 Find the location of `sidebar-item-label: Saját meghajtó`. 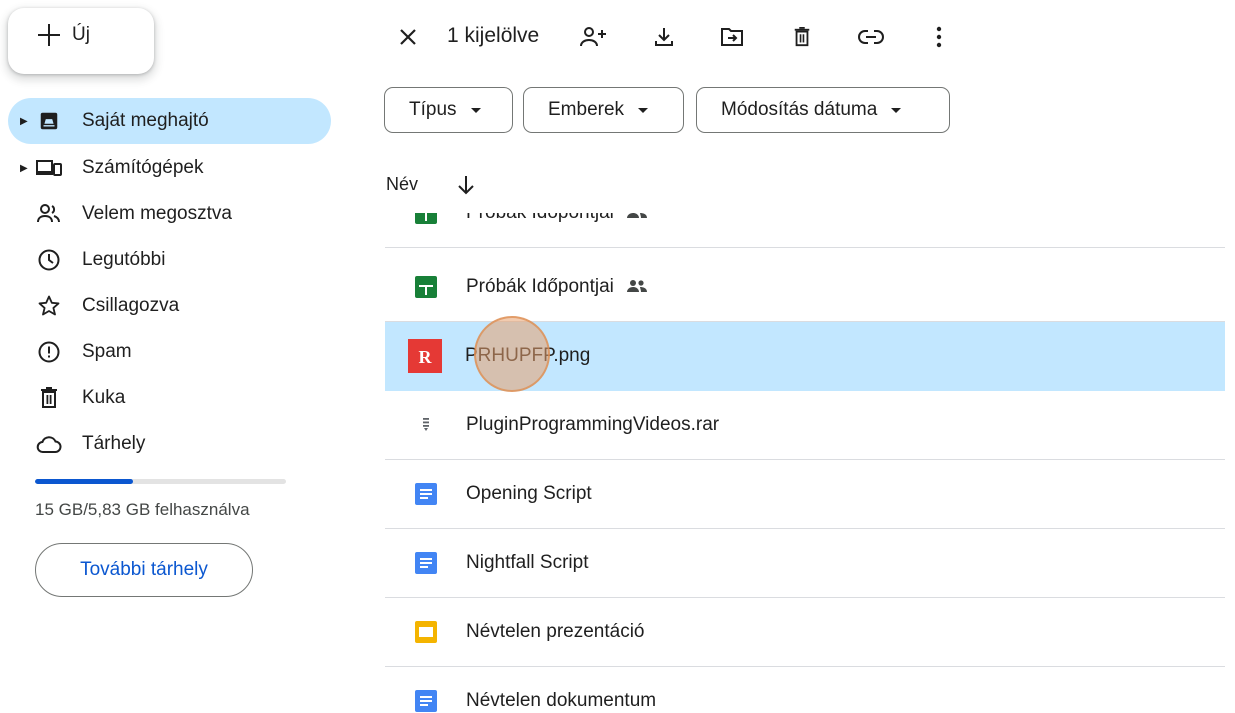

sidebar-item-label: Saját meghajtó is located at coordinates (145, 120).